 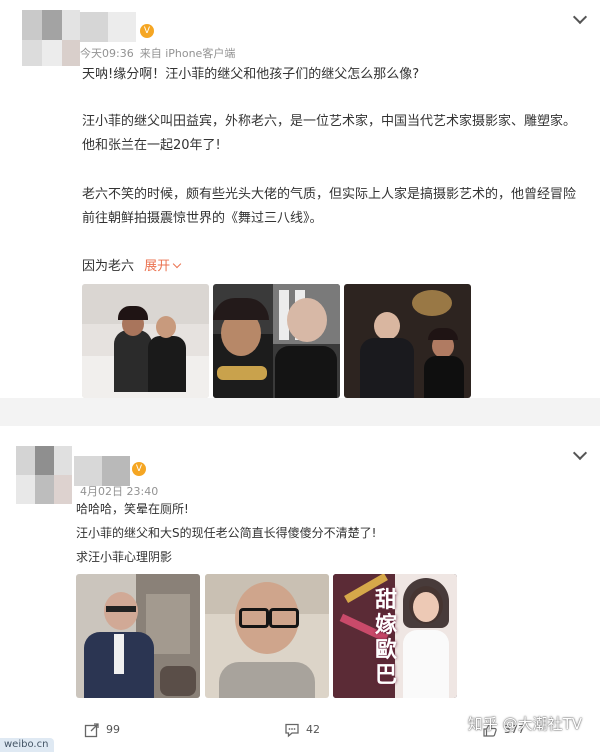 I want to click on post-text-line: 前往朝鲜拍摄震惊世界的《舞过三八线》。, so click(x=202, y=218).